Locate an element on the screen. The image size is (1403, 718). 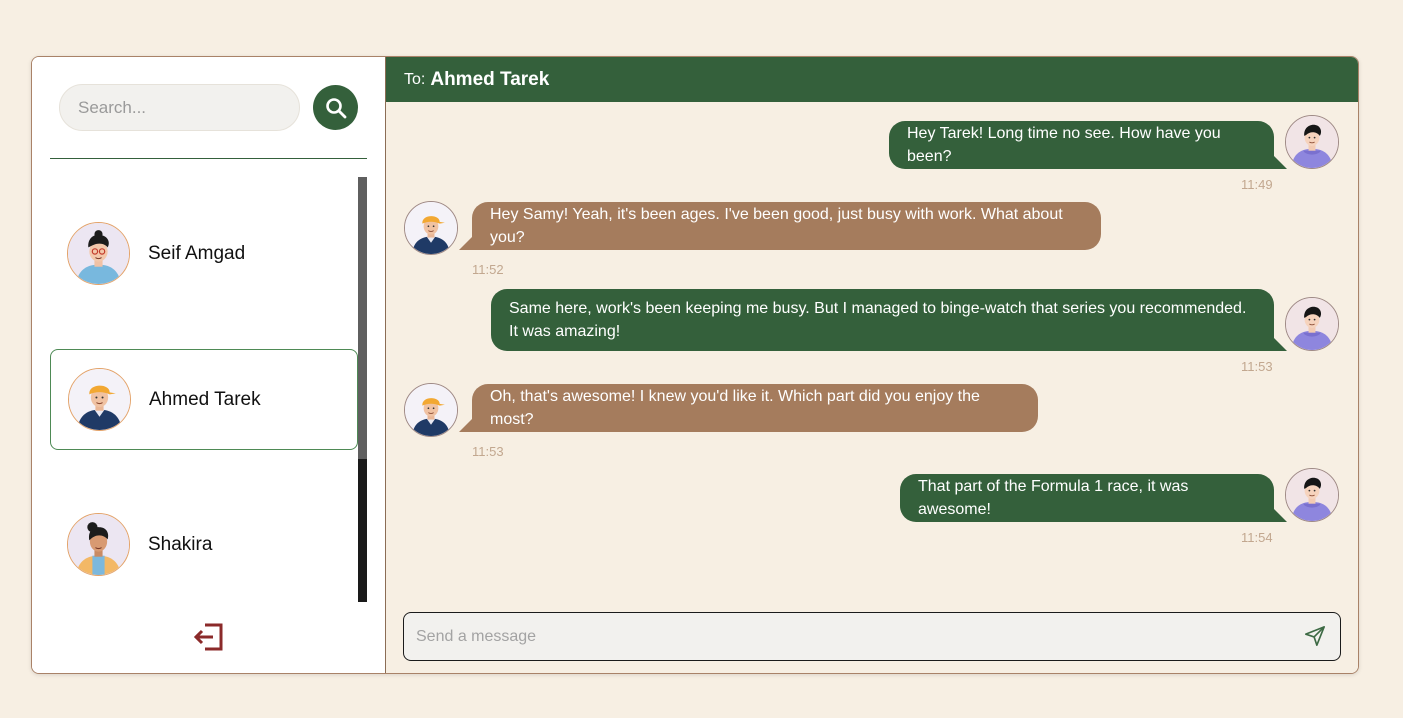
message-time: 11:54 is located at coordinates (1257, 537).